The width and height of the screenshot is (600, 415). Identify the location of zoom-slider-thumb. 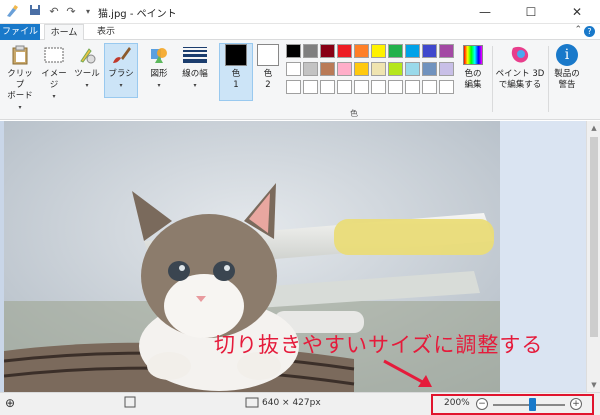
(532, 404).